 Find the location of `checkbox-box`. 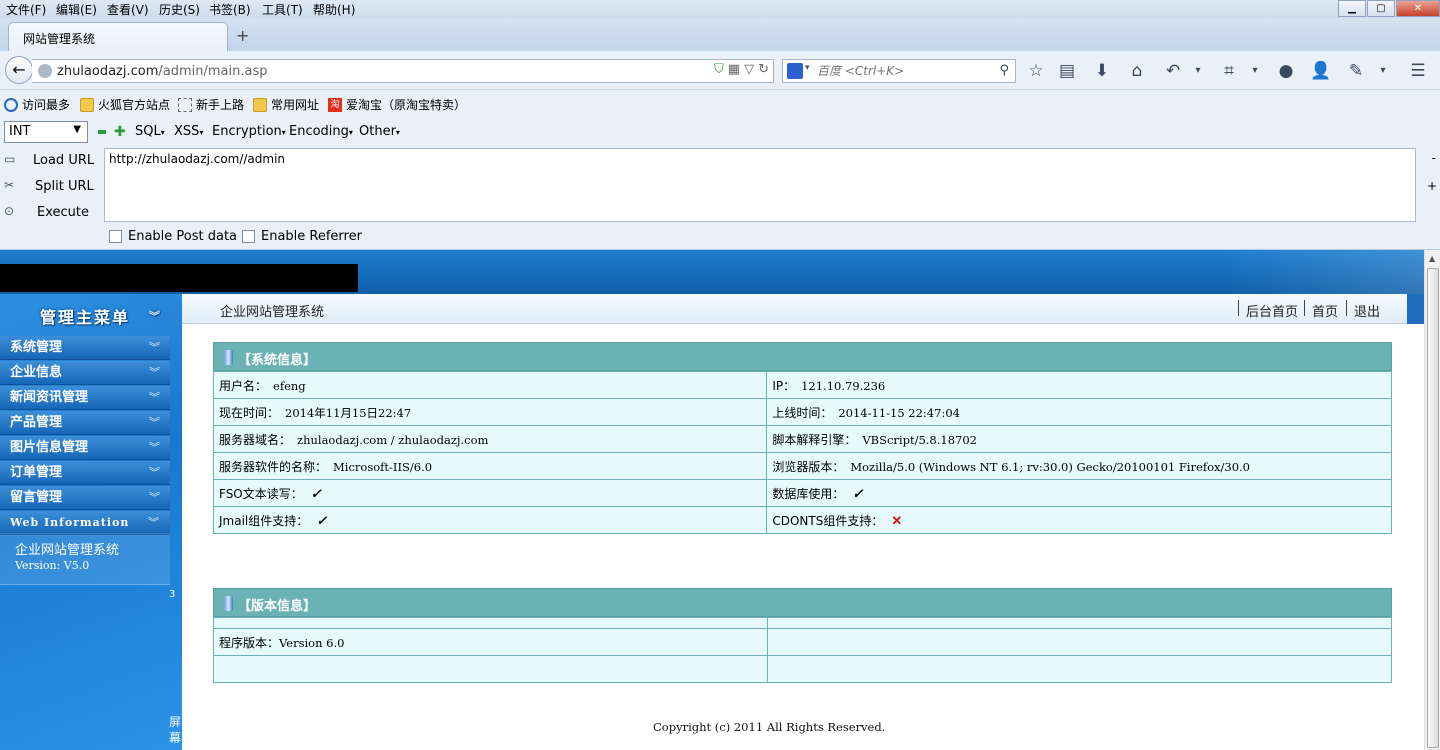

checkbox-box is located at coordinates (248, 236).